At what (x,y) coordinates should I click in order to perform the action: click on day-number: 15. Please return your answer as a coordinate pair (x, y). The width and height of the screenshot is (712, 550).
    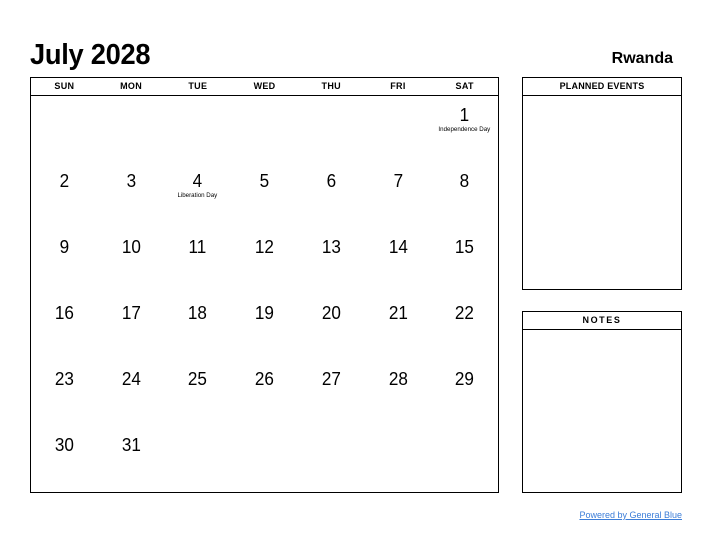
    Looking at the image, I should click on (465, 247).